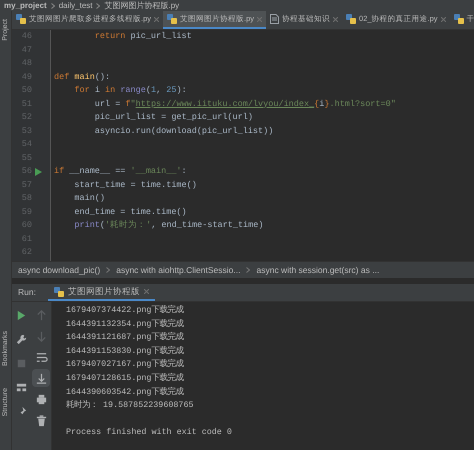 Image resolution: width=474 pixels, height=450 pixels. Describe the element at coordinates (38, 172) in the screenshot. I see `run-icon` at that location.